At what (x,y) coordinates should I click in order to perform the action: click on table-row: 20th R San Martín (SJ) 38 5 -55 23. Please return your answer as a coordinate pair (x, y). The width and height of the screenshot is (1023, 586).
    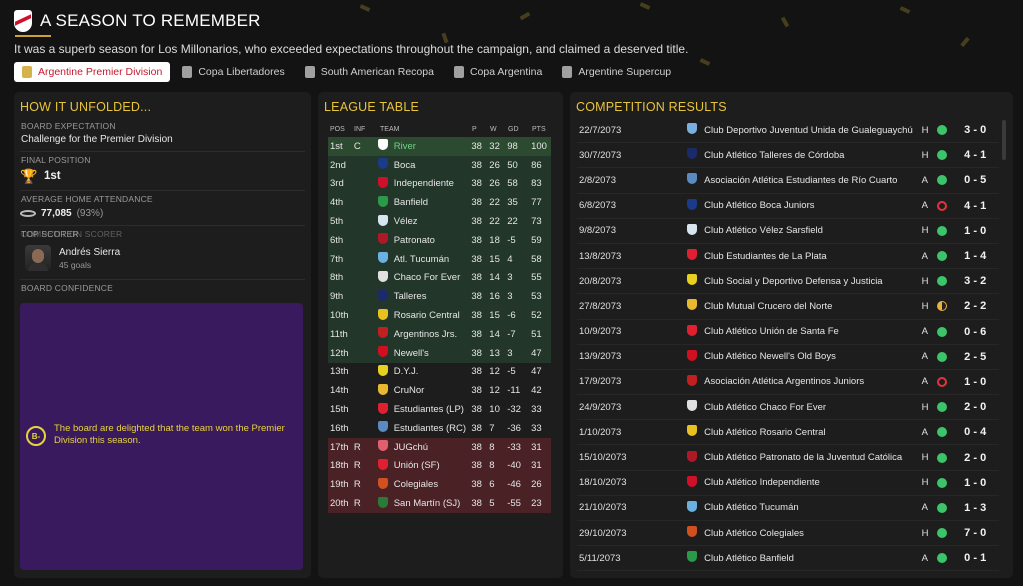
    Looking at the image, I should click on (439, 503).